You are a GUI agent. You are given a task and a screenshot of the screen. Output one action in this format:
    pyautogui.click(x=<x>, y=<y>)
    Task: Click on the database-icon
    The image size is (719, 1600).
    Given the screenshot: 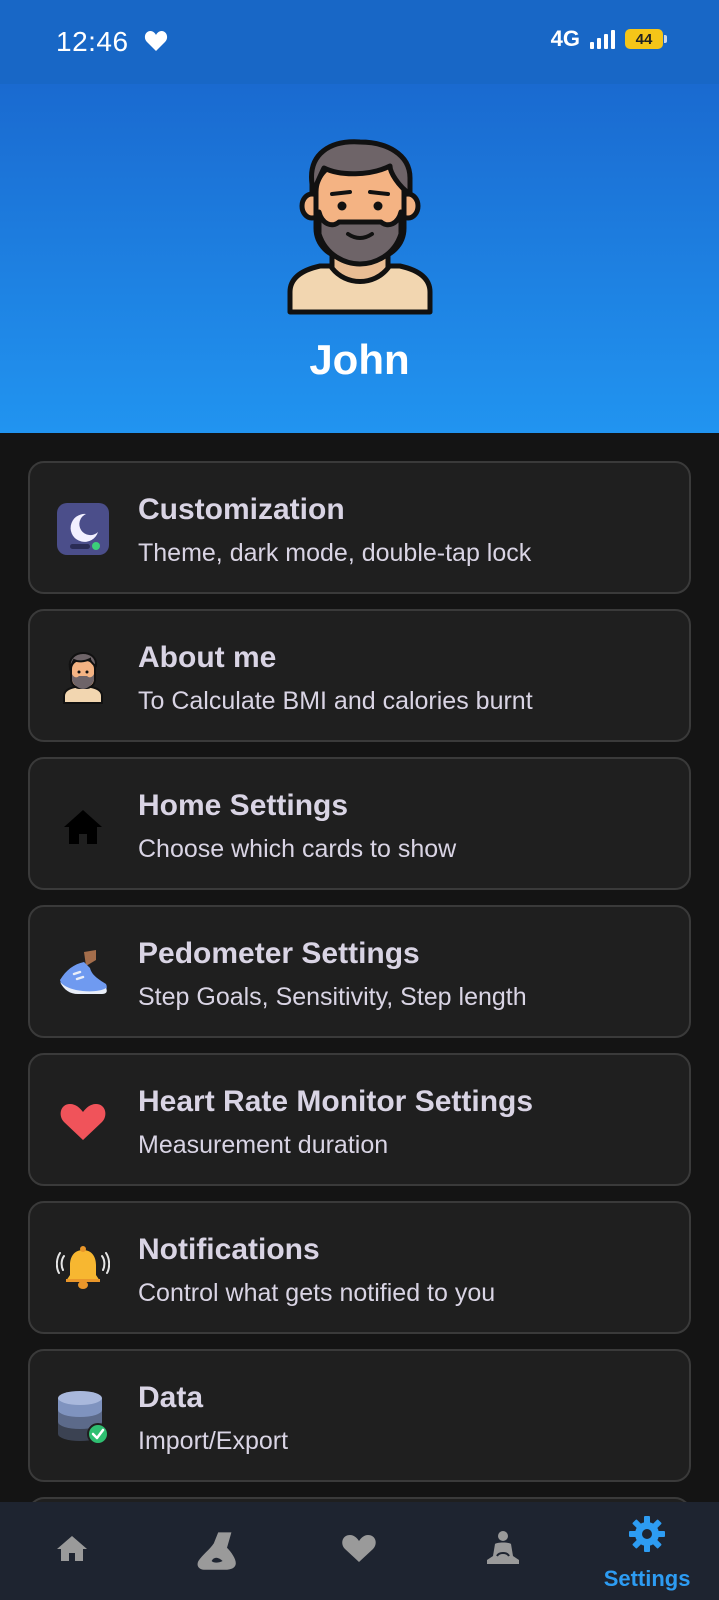 What is the action you would take?
    pyautogui.click(x=83, y=1417)
    